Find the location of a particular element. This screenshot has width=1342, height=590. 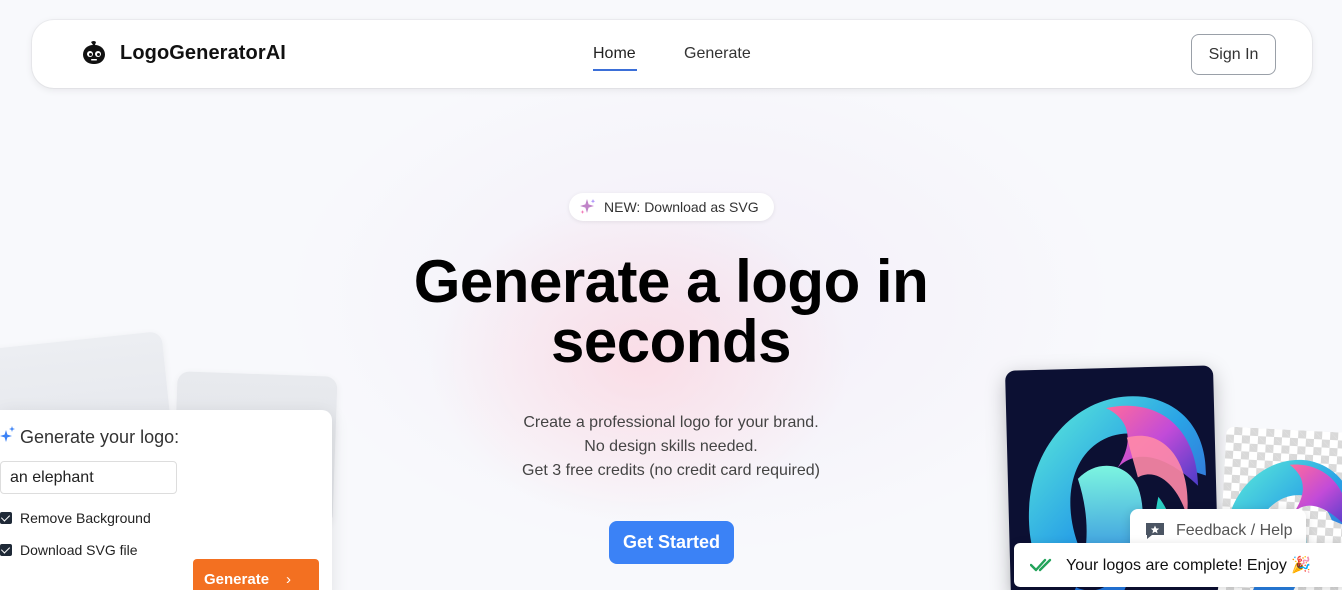

success-toast: Your logos are complete! Enjoy 🎉 is located at coordinates (1178, 565).